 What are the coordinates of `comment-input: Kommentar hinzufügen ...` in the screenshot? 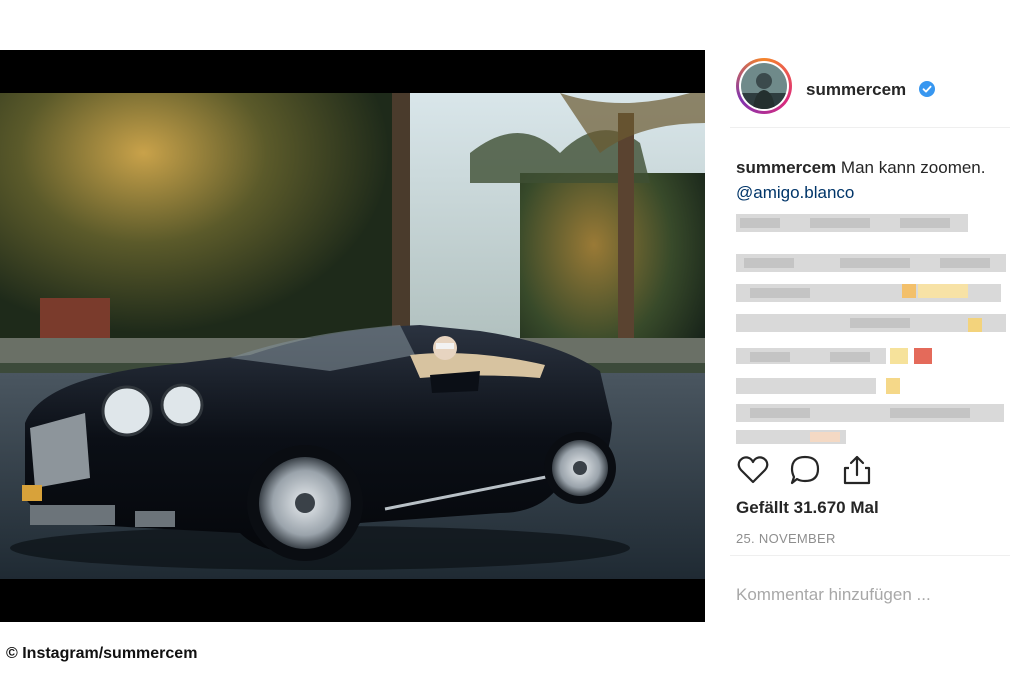 It's located at (833, 595).